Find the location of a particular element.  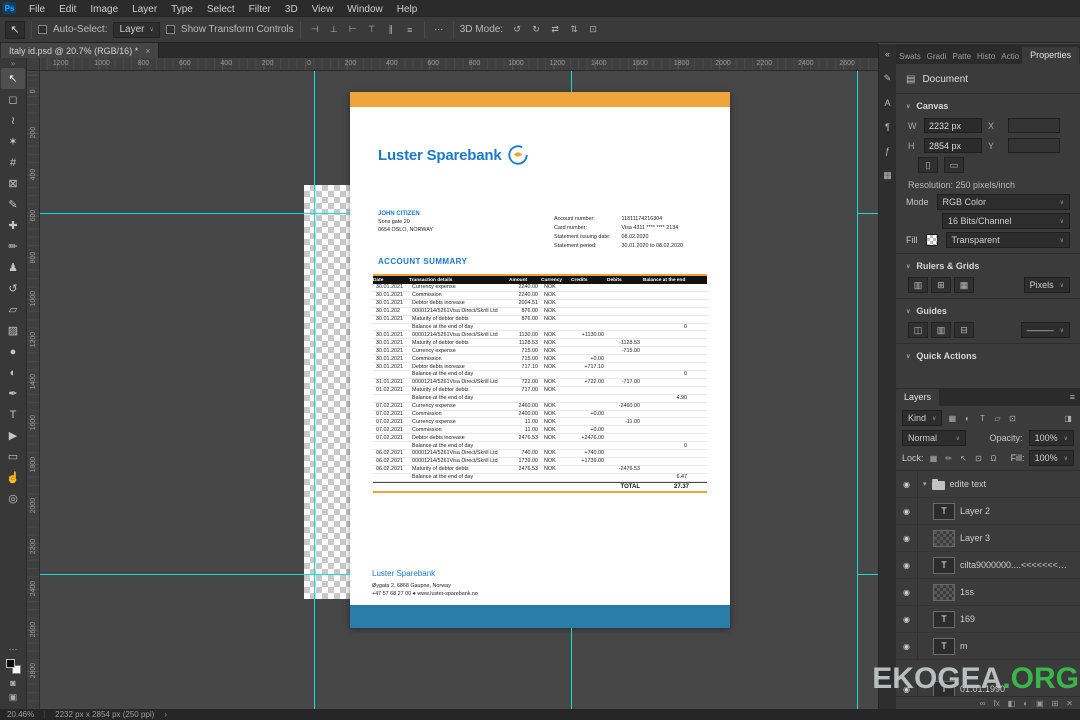

pan-3d-icon: ⇄ is located at coordinates (555, 29).